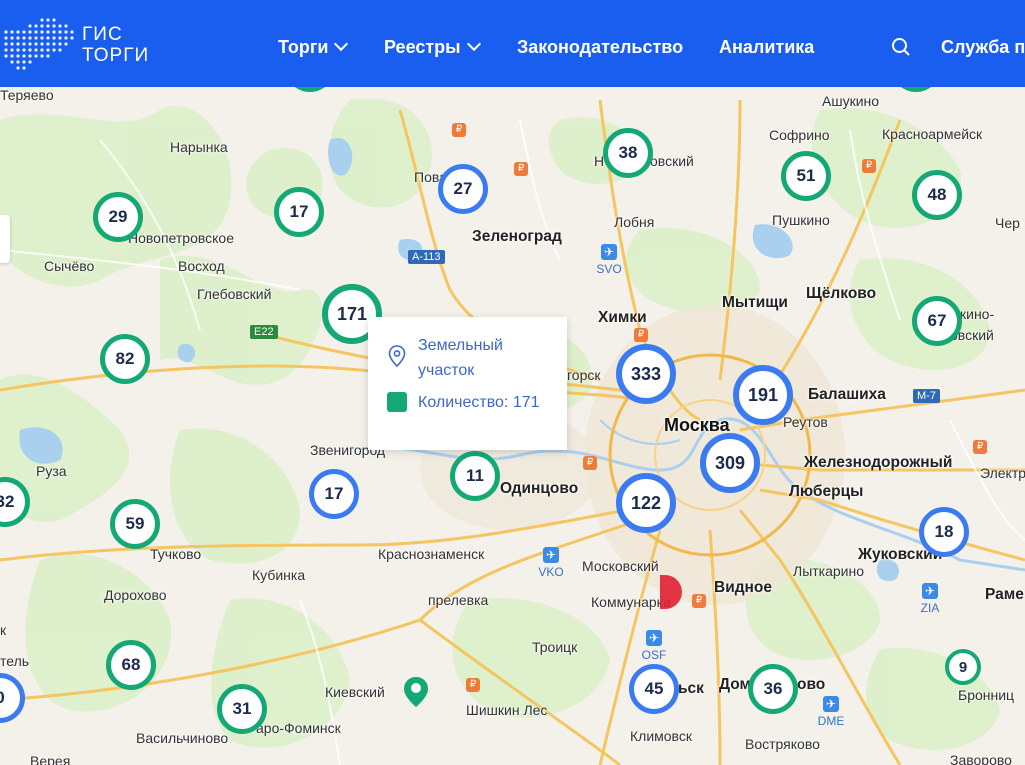 The image size is (1025, 765). I want to click on cluster-marker: 18, so click(944, 532).